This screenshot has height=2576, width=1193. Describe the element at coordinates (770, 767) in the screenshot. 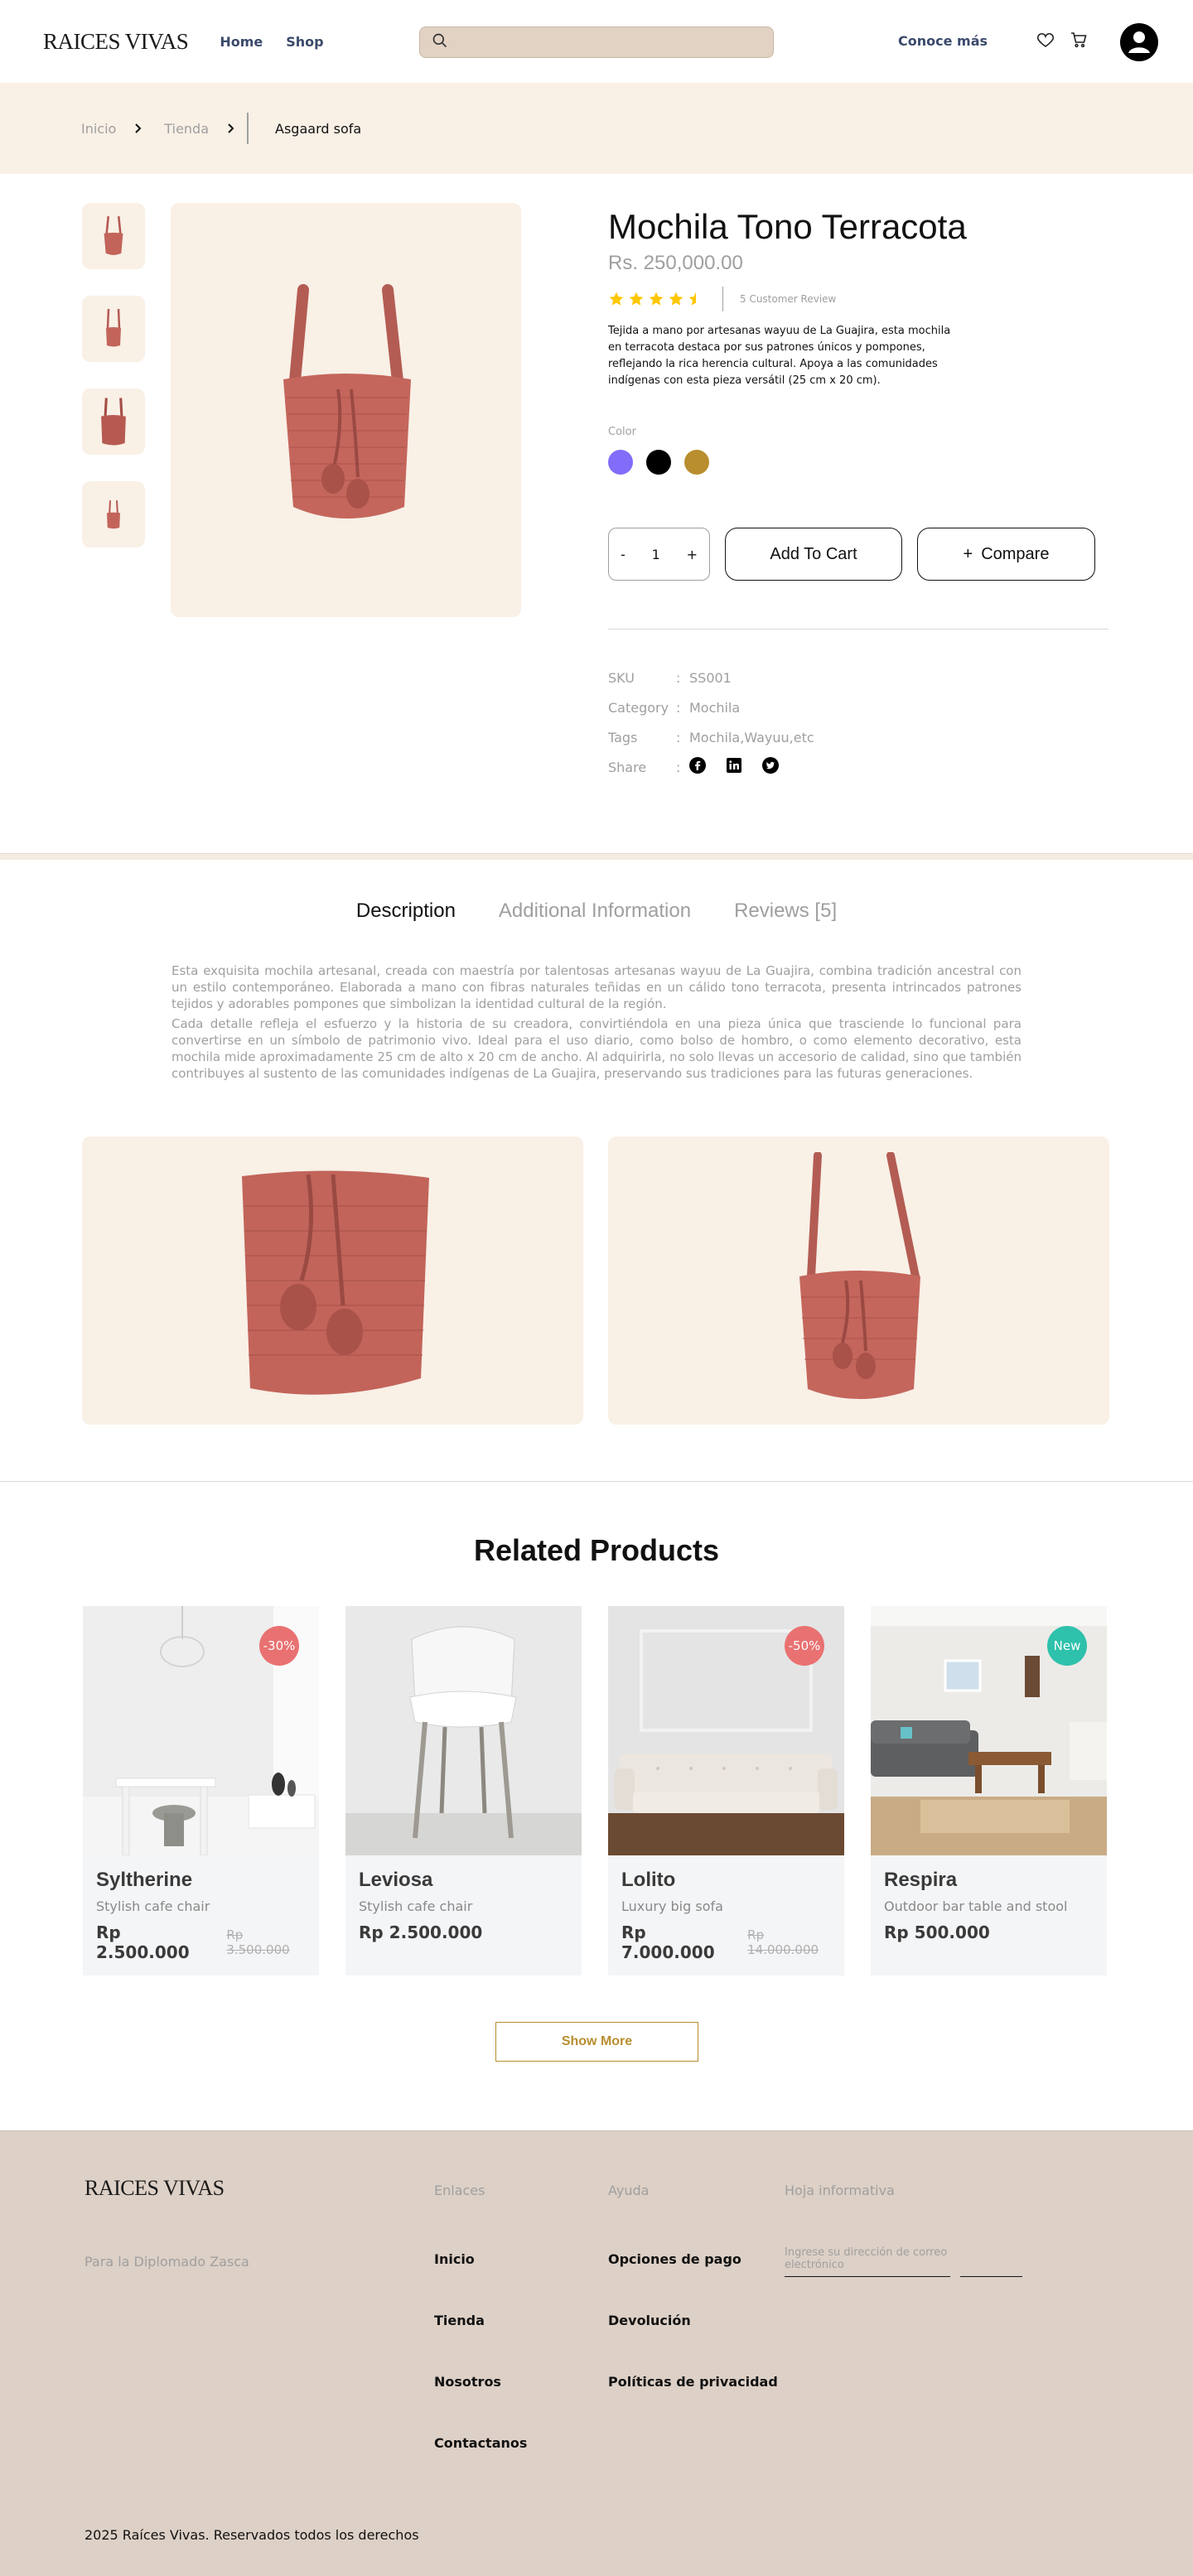

I see `twitter-icon` at that location.